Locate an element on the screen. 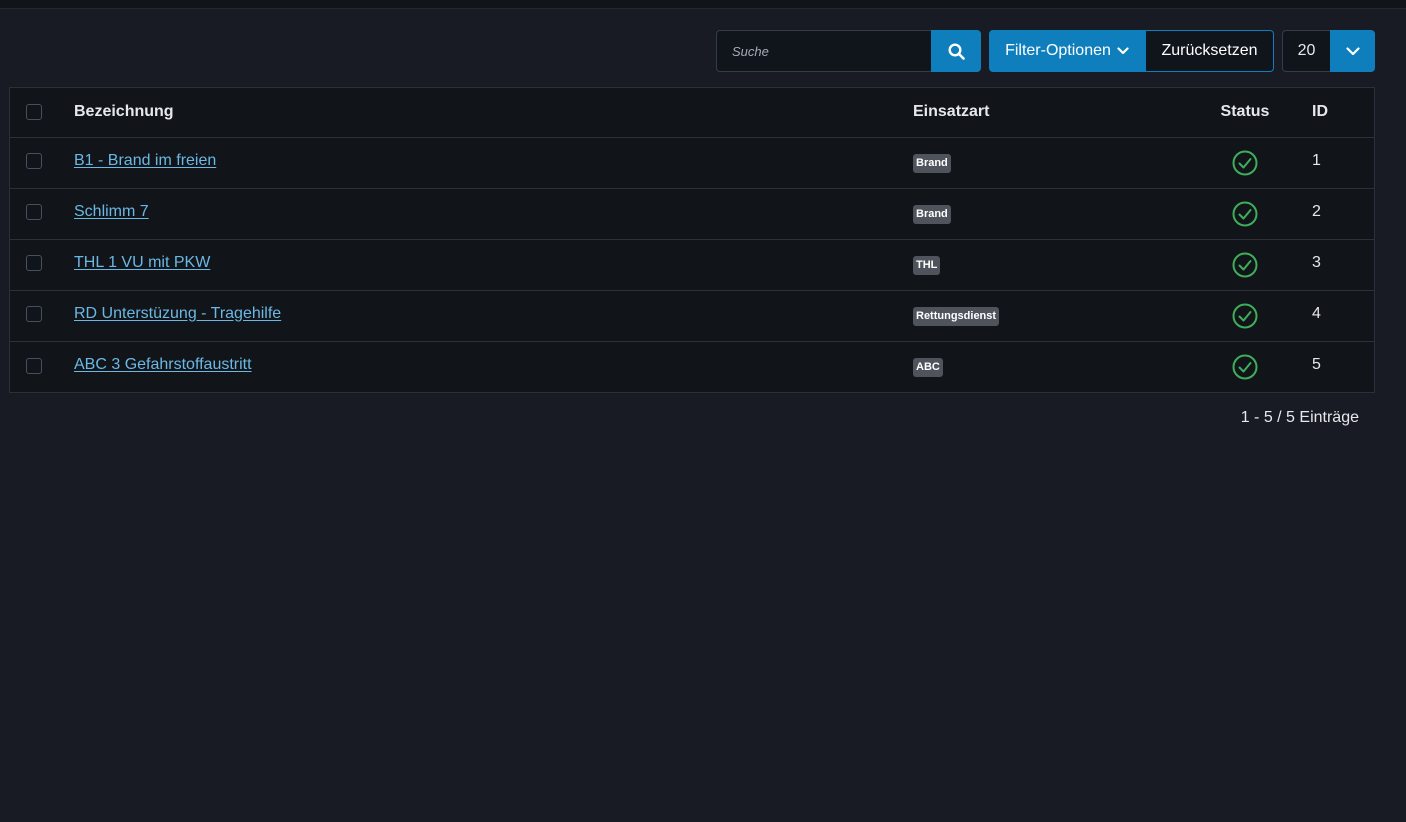  table-row: THL 1 VU mit PKW THL 3 is located at coordinates (692, 264).